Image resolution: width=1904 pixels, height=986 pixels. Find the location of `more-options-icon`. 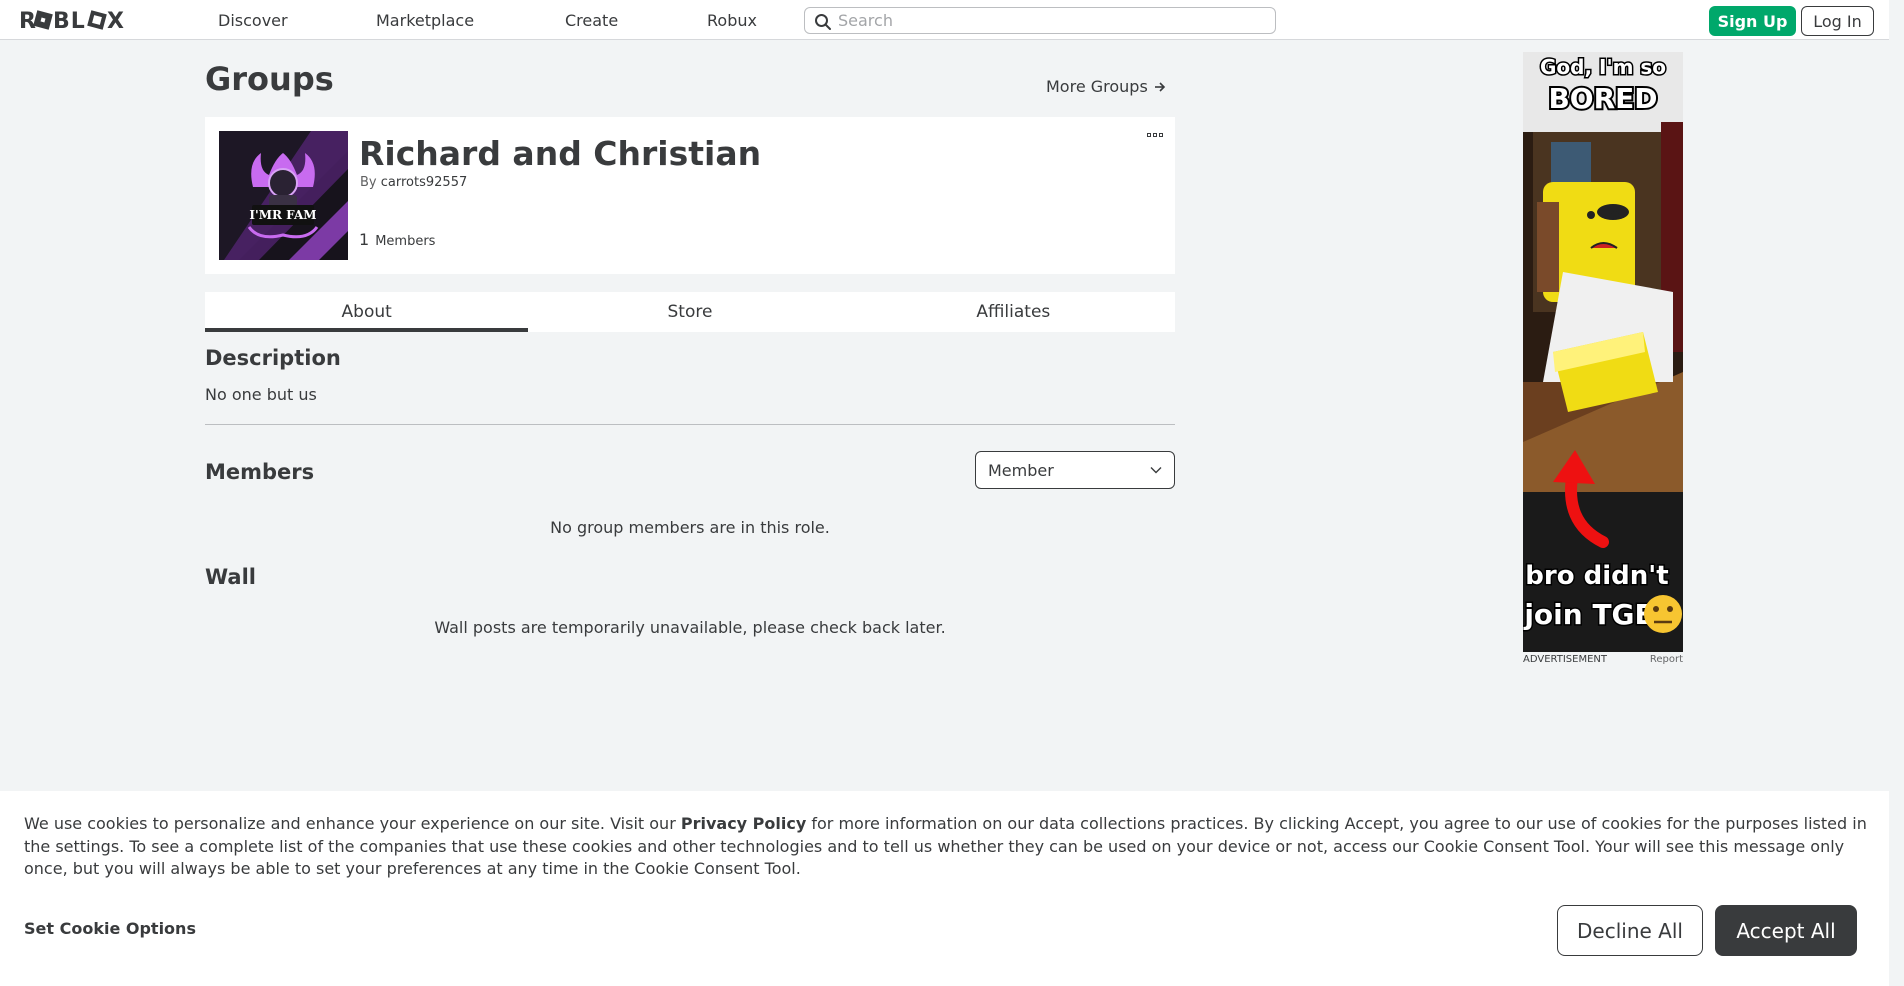

more-options-icon is located at coordinates (1155, 135).